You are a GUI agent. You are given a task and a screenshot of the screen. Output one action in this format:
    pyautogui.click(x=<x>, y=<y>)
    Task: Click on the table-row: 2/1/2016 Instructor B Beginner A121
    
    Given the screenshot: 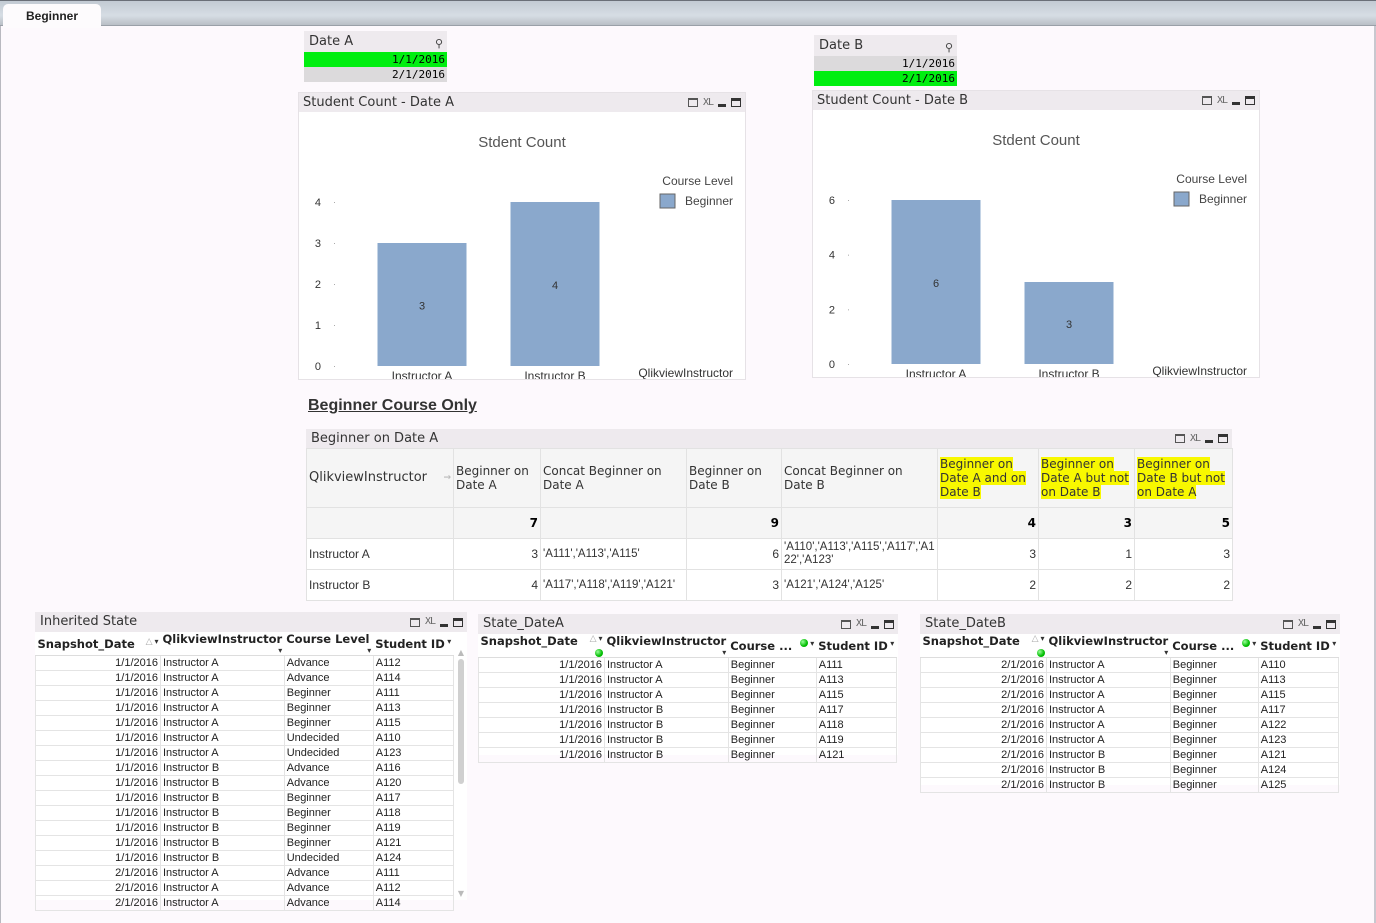 What is the action you would take?
    pyautogui.click(x=1129, y=755)
    